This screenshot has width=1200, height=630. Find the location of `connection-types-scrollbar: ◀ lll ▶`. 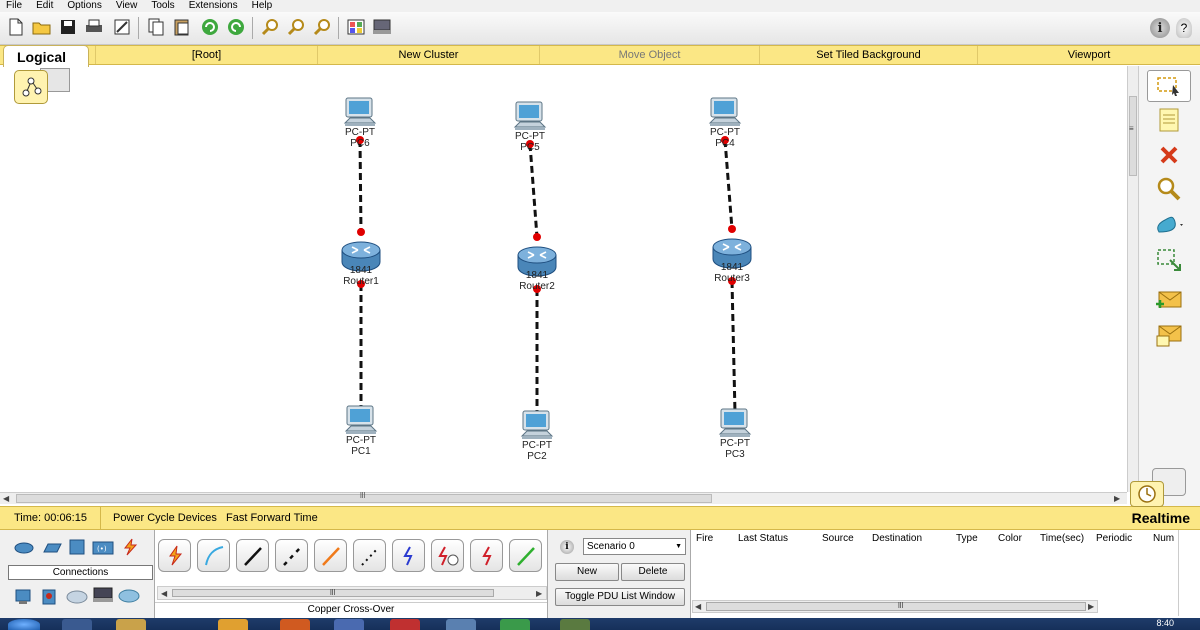

connection-types-scrollbar: ◀ lll ▶ is located at coordinates (352, 593).